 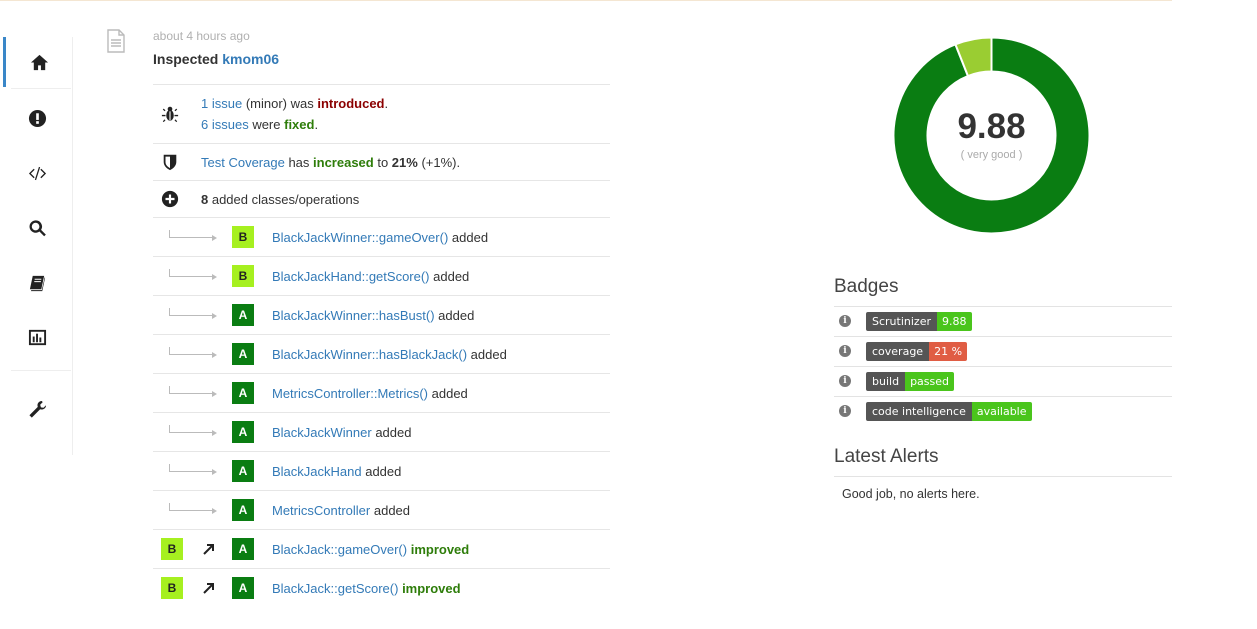 I want to click on alerts-message: Good job, no alerts here., so click(x=1003, y=488).